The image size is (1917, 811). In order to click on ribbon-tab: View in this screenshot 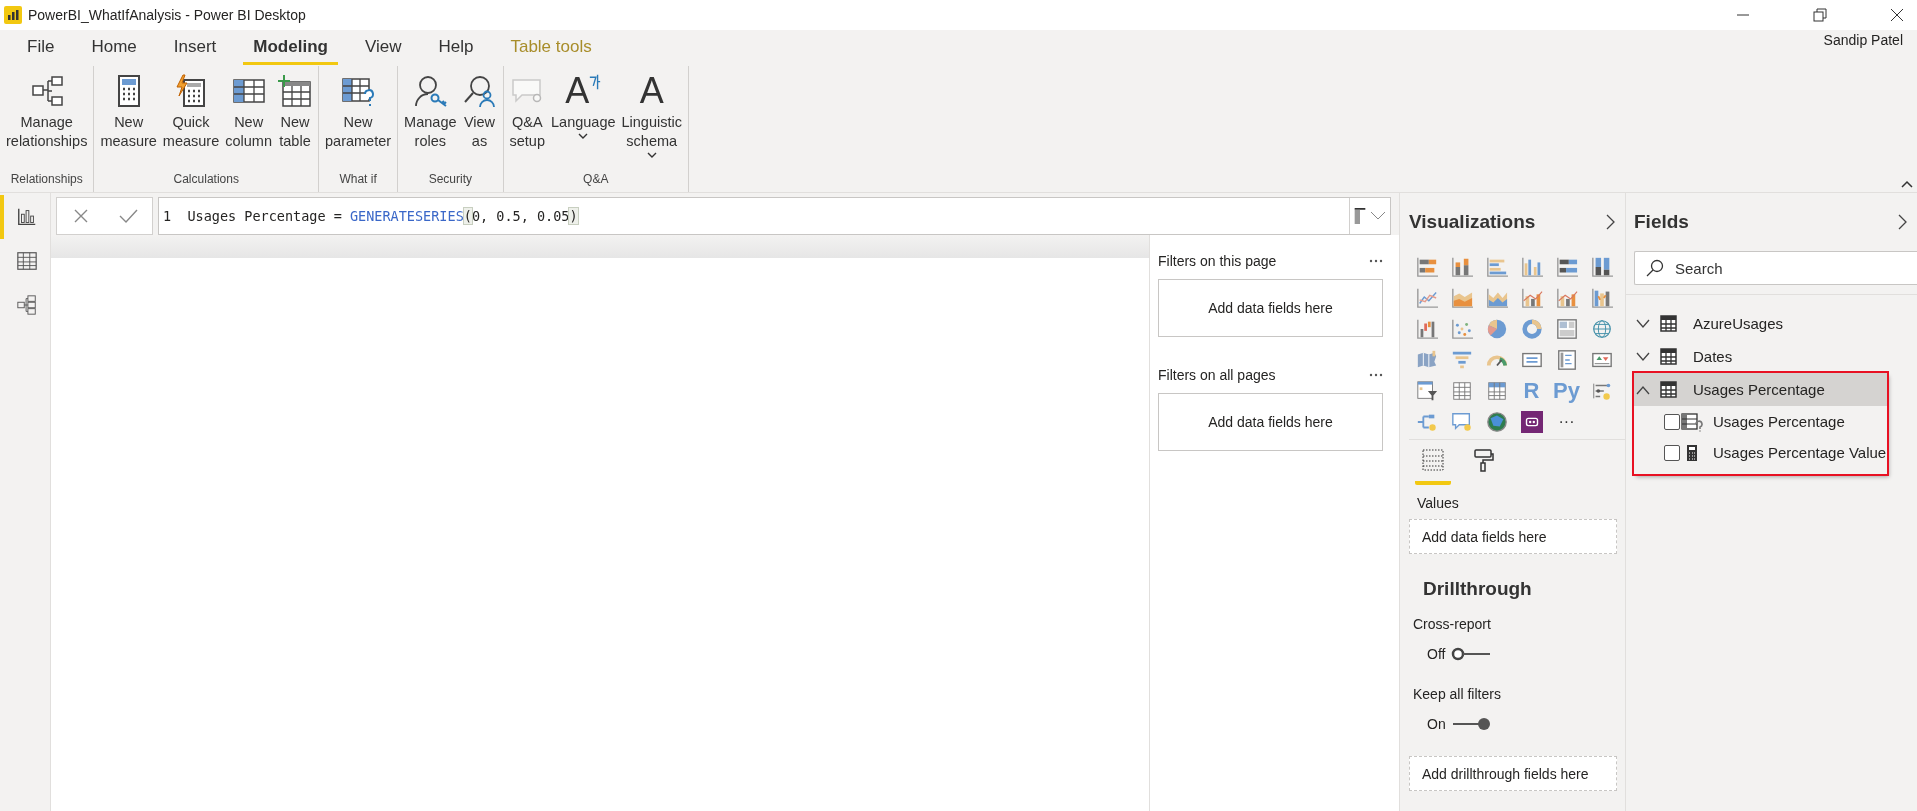, I will do `click(383, 48)`.